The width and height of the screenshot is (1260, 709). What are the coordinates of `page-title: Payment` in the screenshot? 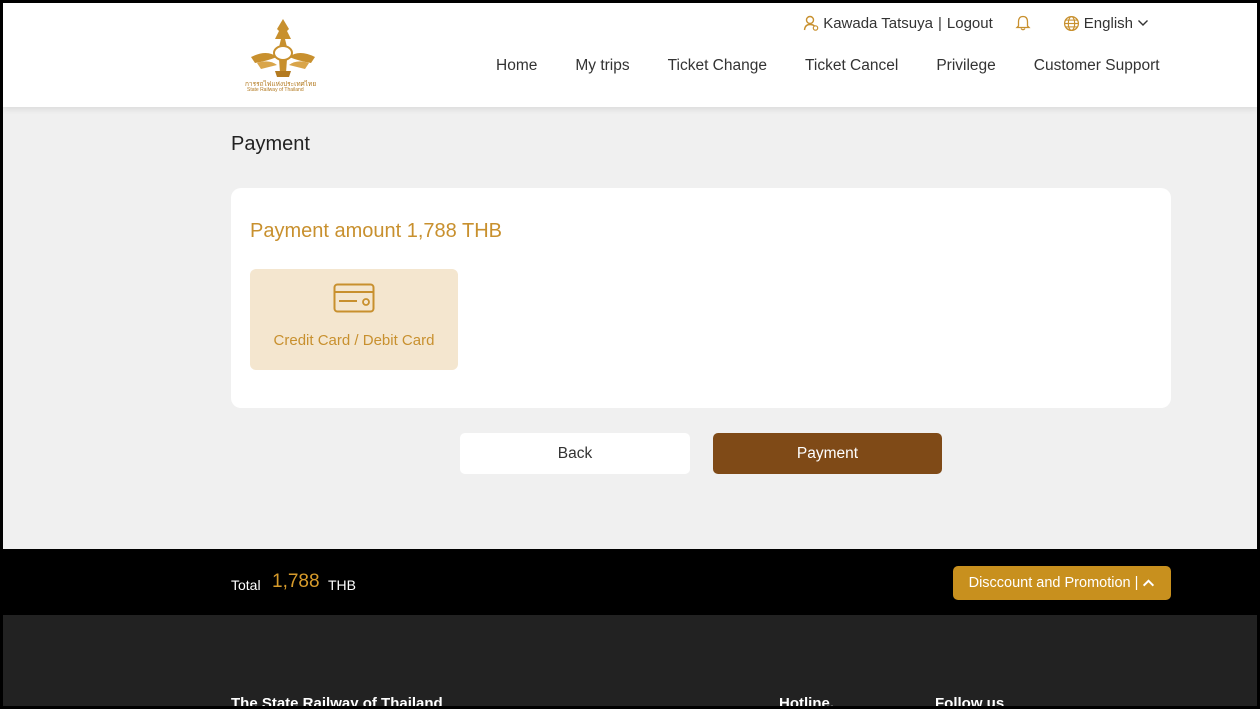 It's located at (270, 144).